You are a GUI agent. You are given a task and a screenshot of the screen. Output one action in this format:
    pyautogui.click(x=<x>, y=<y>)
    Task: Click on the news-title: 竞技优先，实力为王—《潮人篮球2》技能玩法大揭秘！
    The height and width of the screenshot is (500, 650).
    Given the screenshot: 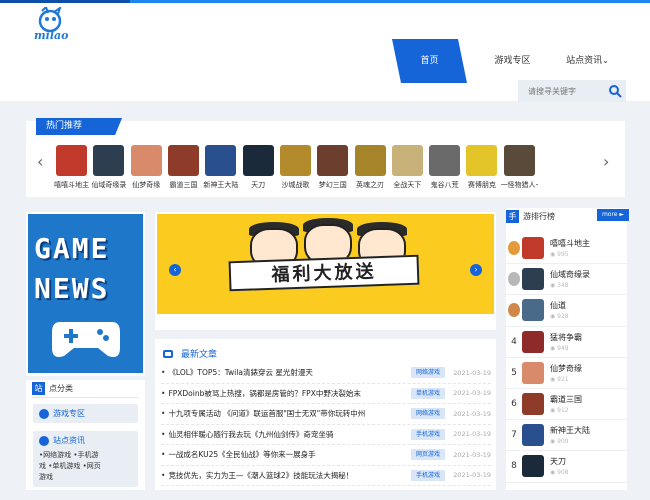 What is the action you would take?
    pyautogui.click(x=289, y=475)
    